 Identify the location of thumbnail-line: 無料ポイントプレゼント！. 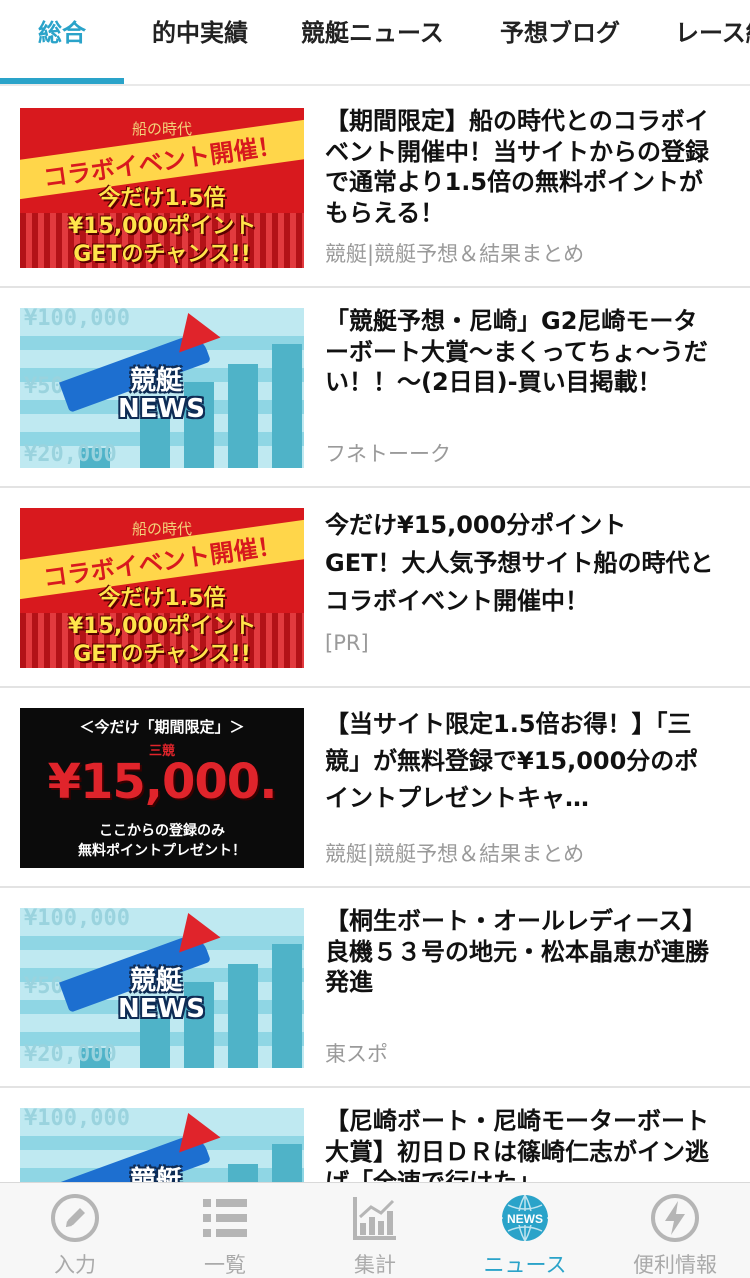
(162, 851).